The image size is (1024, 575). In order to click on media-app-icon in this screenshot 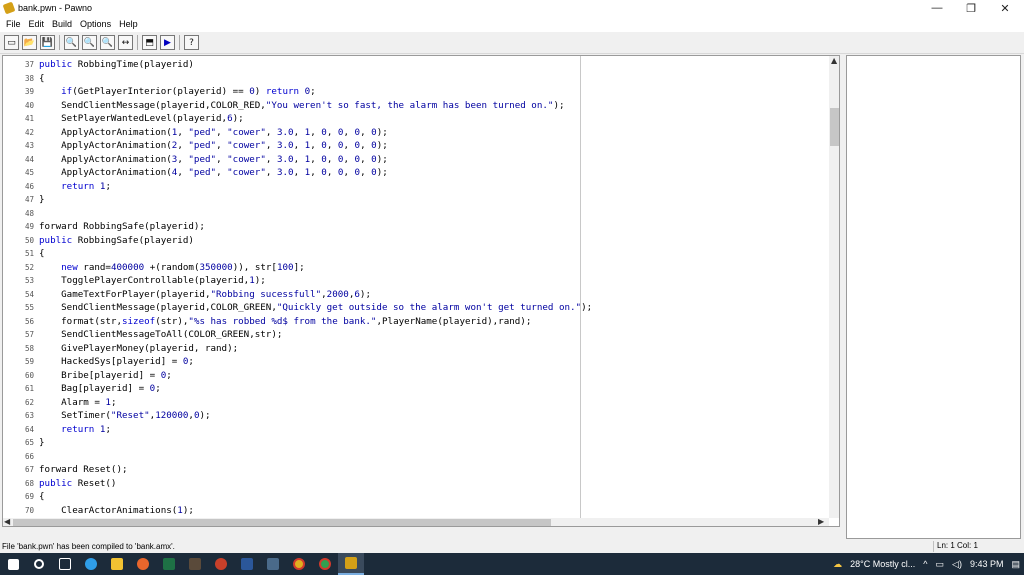, I will do `click(221, 564)`.